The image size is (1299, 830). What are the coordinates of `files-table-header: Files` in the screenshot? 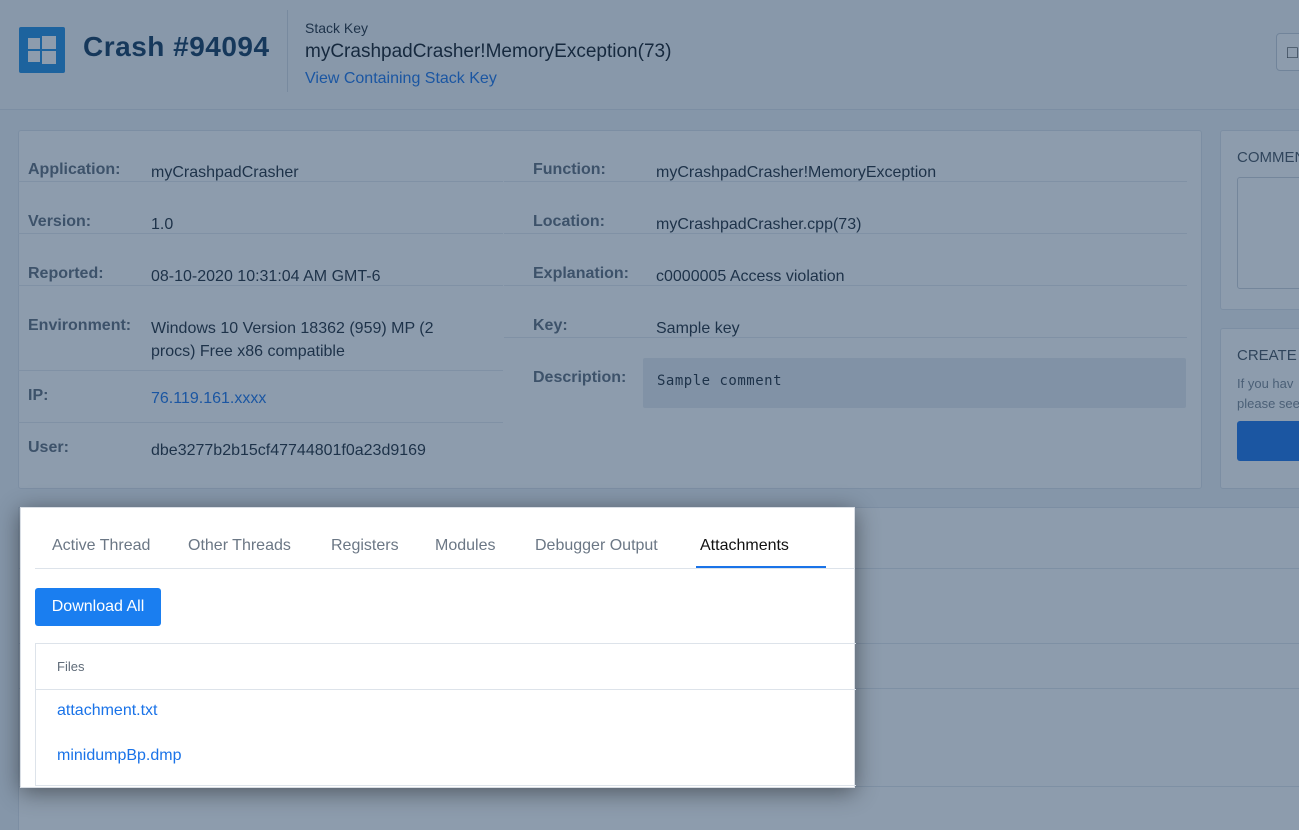 It's located at (446, 667).